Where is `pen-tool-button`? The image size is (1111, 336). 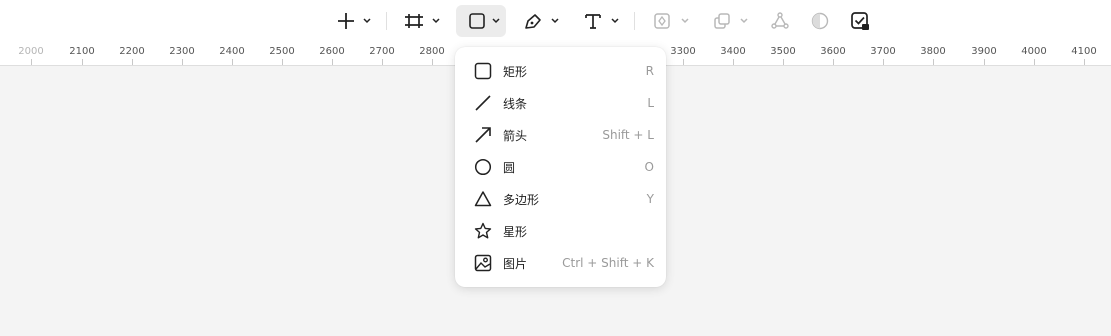 pen-tool-button is located at coordinates (540, 21).